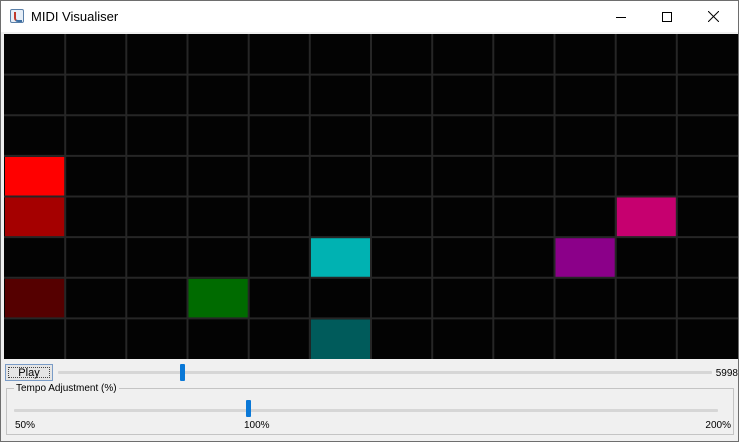  I want to click on tempo-group: Tempo Adjustment (%) 50% 100% 200%, so click(370, 409).